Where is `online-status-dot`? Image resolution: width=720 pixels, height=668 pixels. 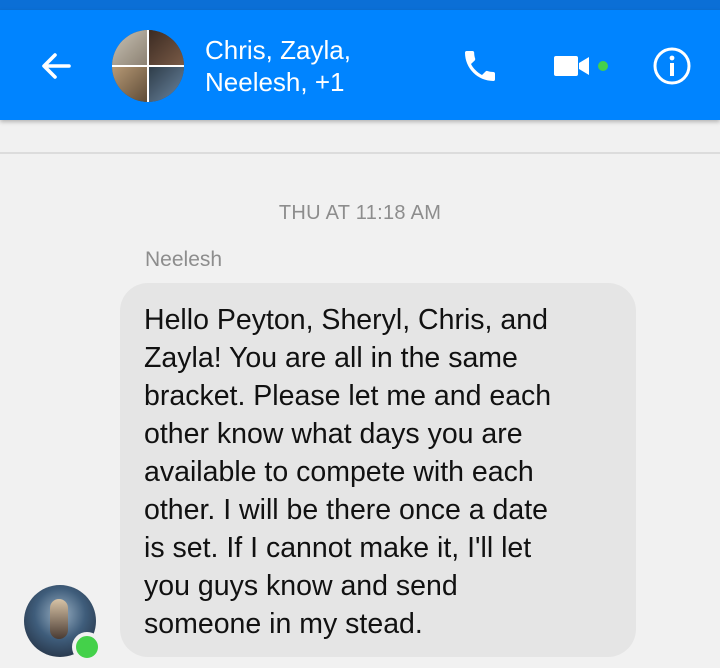
online-status-dot is located at coordinates (87, 647).